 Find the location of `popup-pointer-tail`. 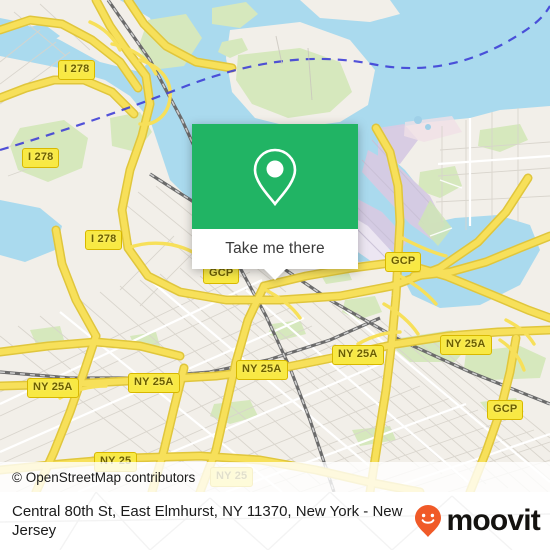

popup-pointer-tail is located at coordinates (275, 274).